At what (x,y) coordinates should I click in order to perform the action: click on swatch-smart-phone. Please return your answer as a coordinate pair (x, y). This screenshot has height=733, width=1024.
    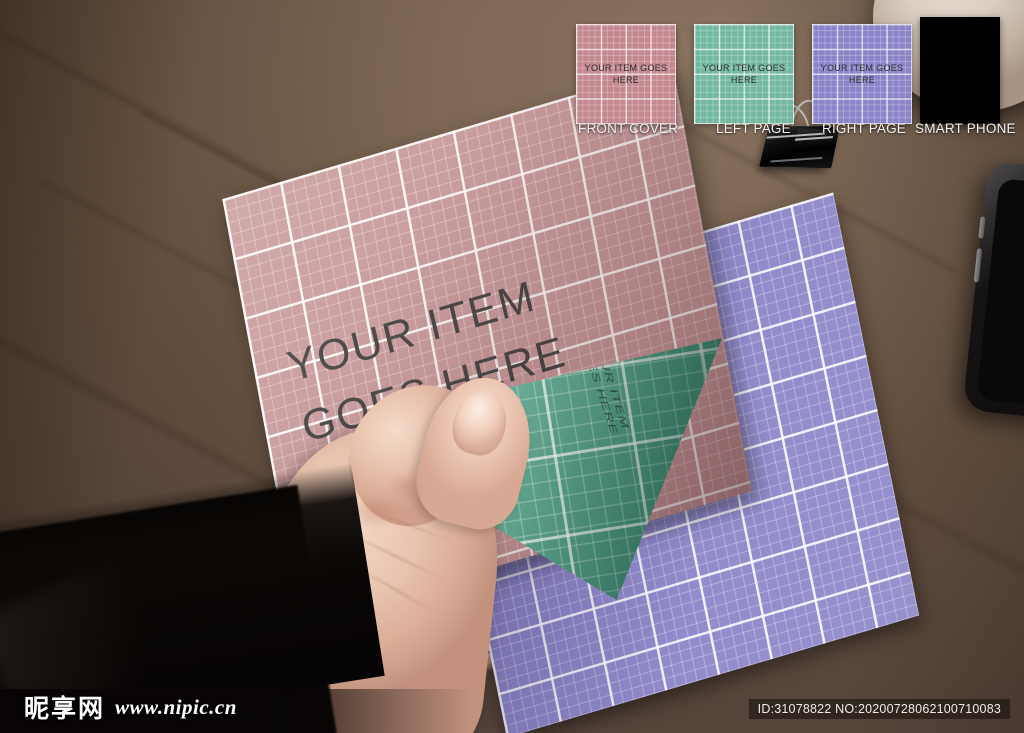
    Looking at the image, I should click on (960, 70).